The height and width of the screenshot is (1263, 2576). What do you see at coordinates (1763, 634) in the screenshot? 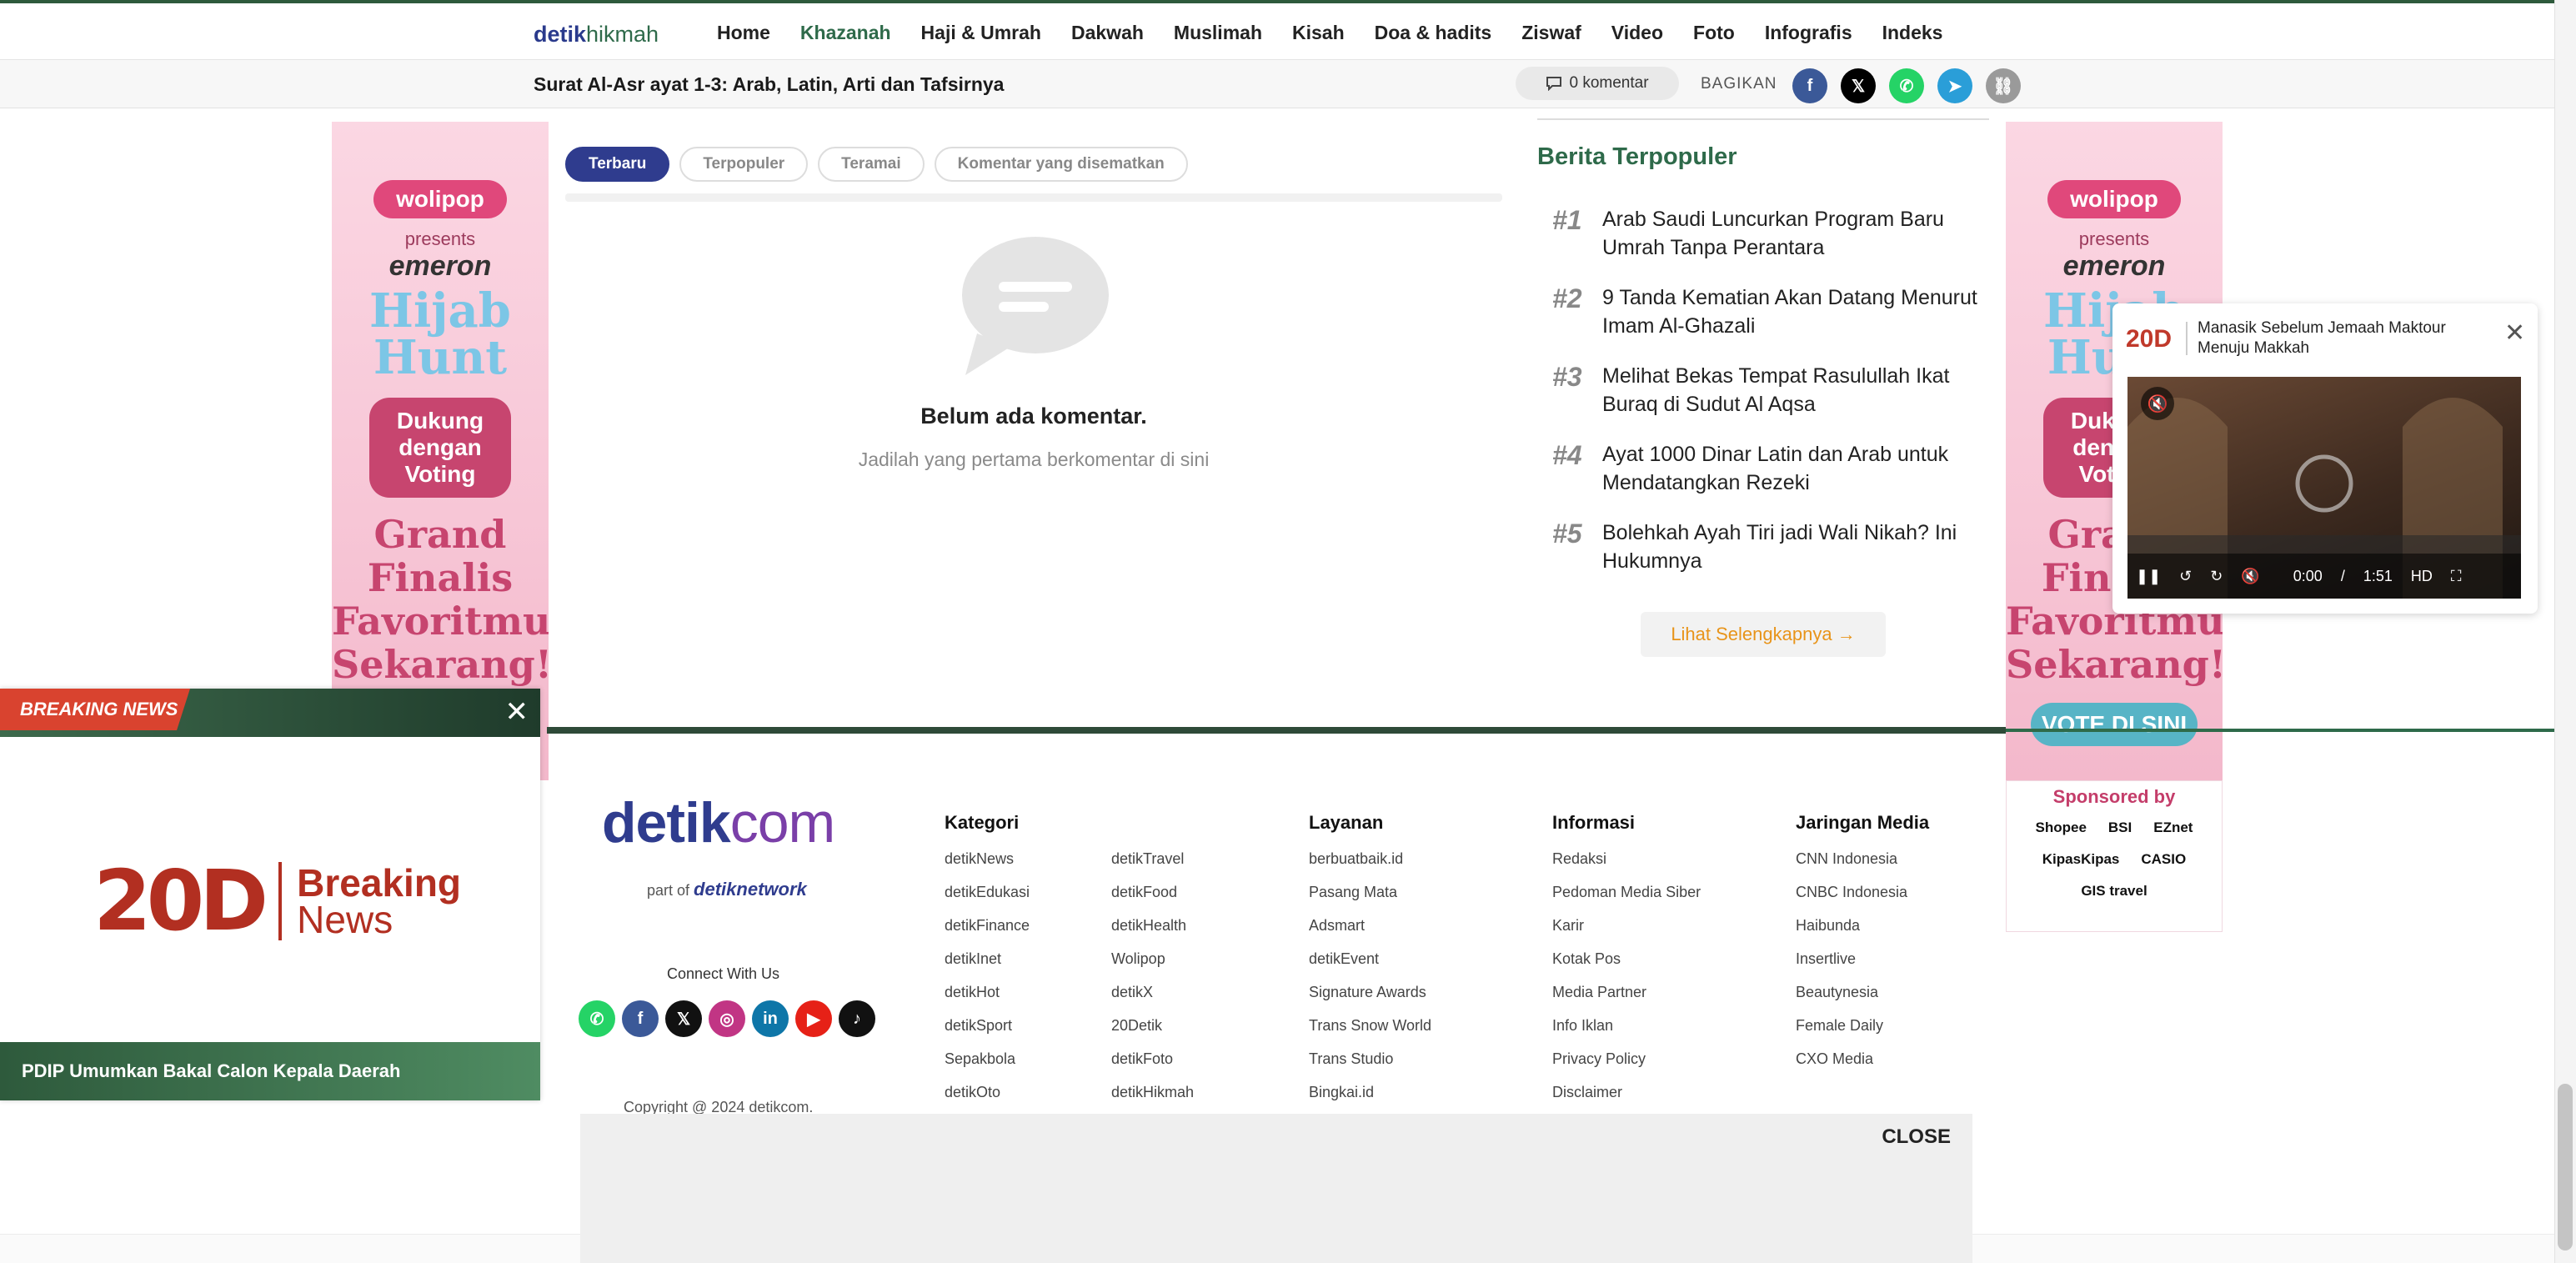
I see `see-more-button: Lihat Selengkapnya →` at bounding box center [1763, 634].